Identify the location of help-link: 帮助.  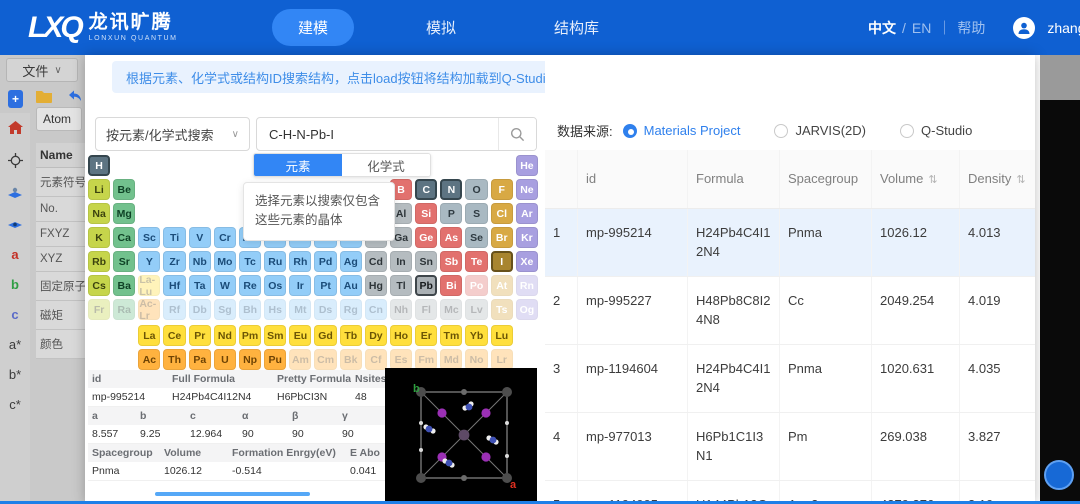
(971, 28).